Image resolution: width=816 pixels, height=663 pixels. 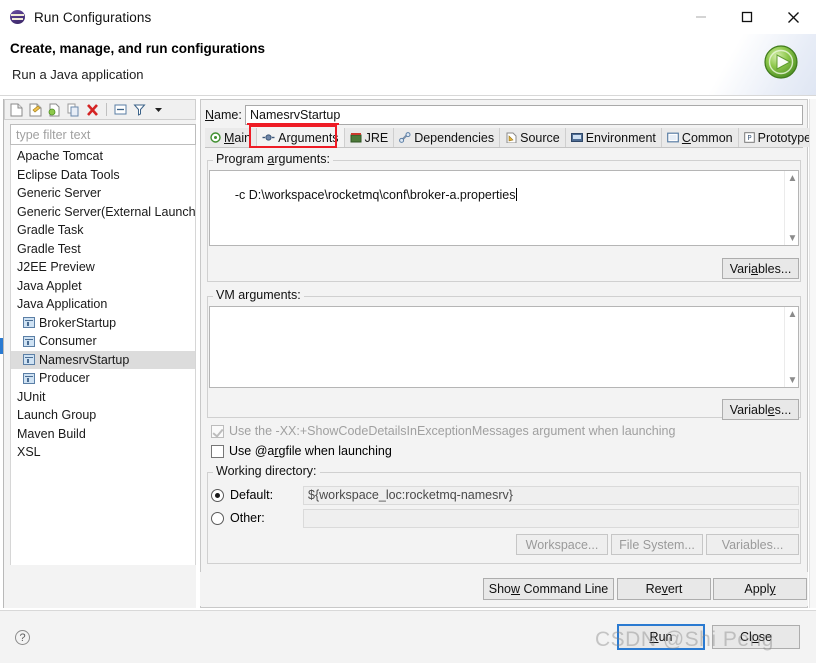 What do you see at coordinates (103, 175) in the screenshot?
I see `tree-item: Eclipse Data Tools` at bounding box center [103, 175].